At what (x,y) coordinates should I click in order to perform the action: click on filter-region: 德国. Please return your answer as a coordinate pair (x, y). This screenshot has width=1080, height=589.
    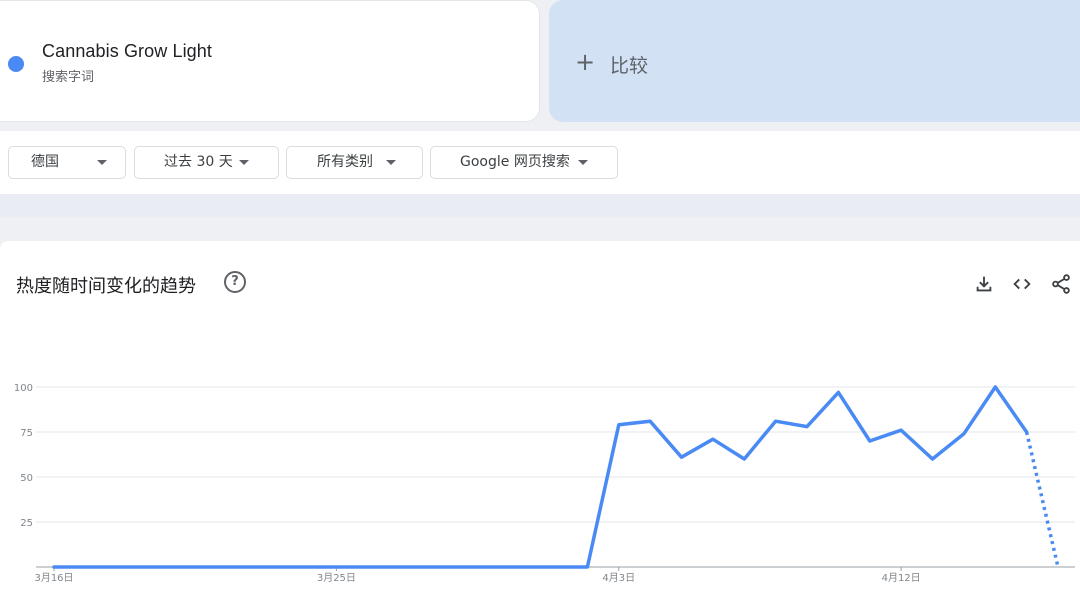
    Looking at the image, I should click on (67, 162).